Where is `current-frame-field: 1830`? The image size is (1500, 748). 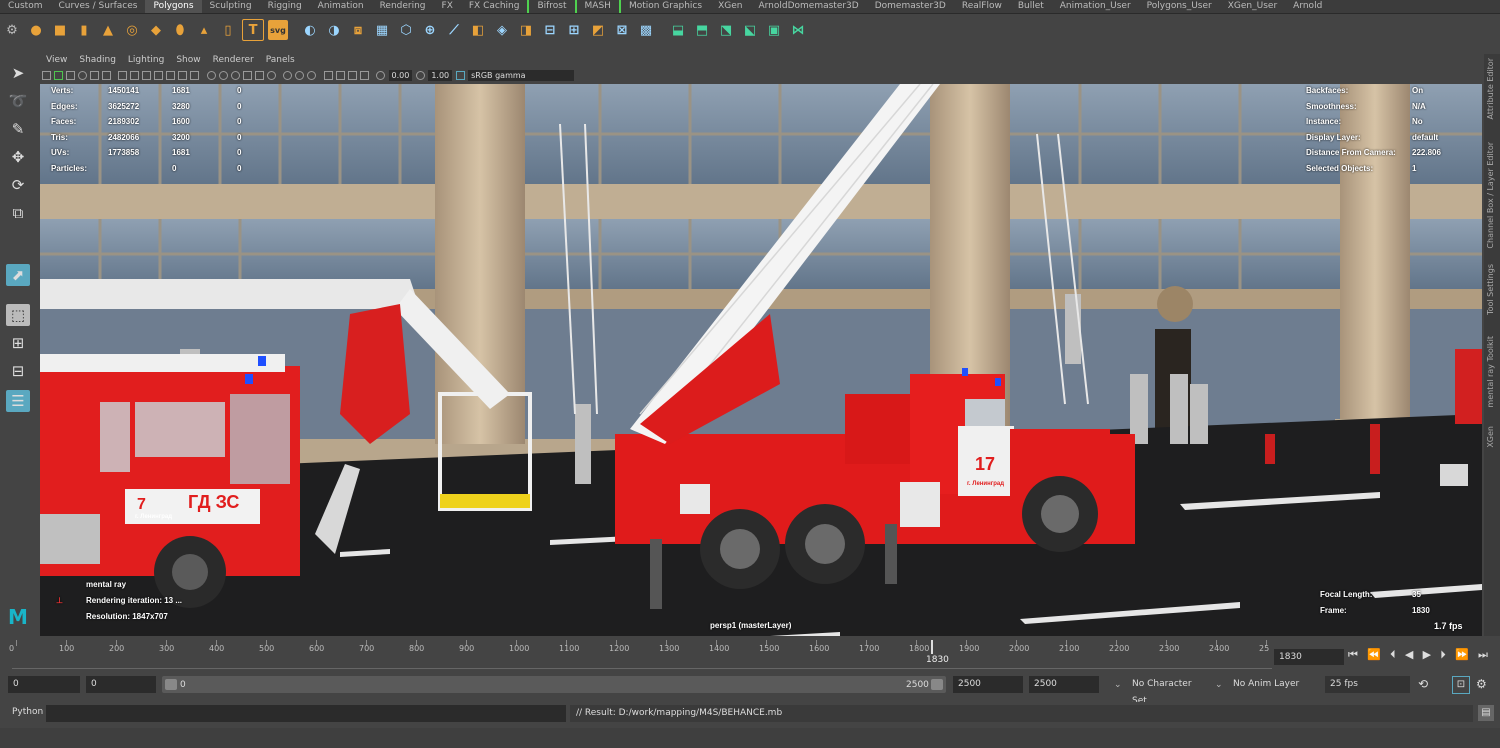
current-frame-field: 1830 is located at coordinates (1309, 657).